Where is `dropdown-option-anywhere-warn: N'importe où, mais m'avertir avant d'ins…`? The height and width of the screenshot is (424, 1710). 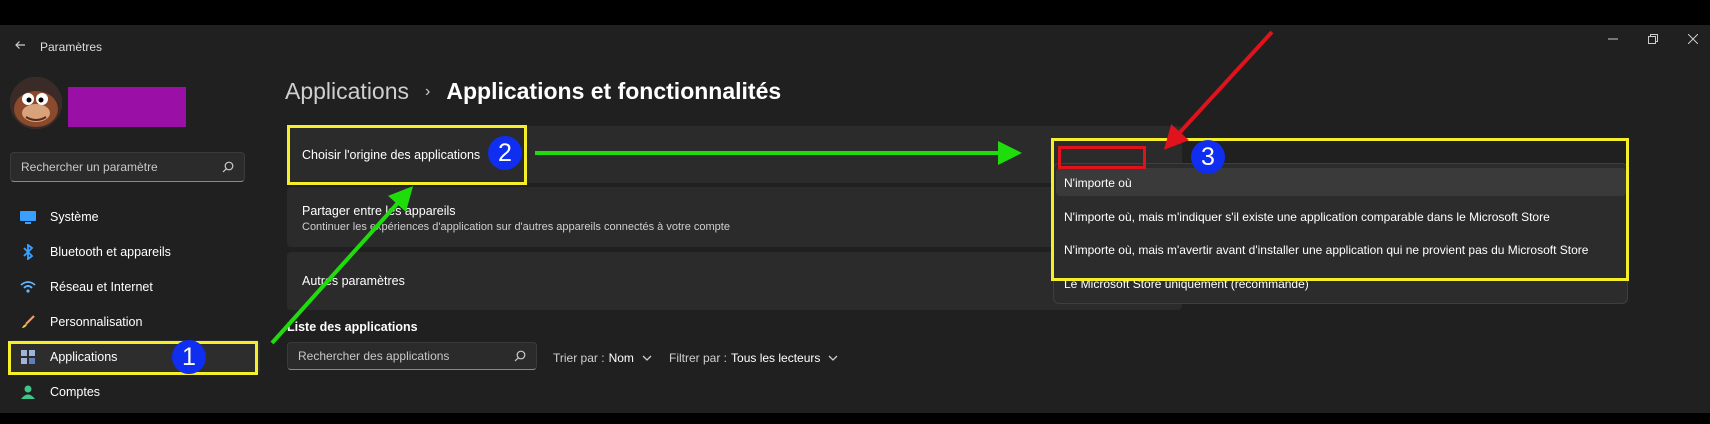 dropdown-option-anywhere-warn: N'importe où, mais m'avertir avant d'ins… is located at coordinates (1326, 250).